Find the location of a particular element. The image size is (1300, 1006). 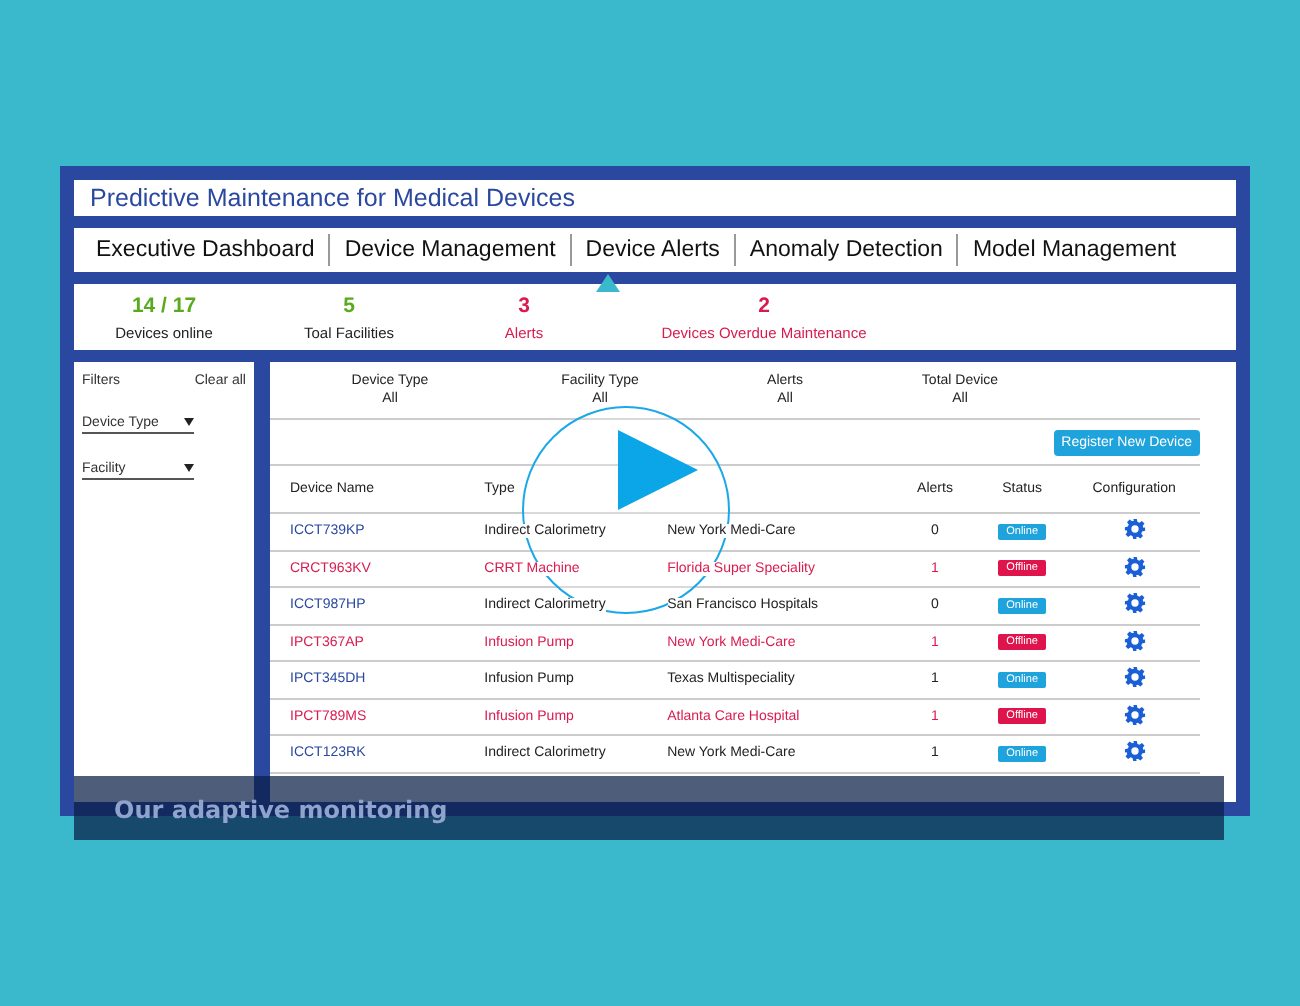

stat-value: 3 is located at coordinates (524, 305).